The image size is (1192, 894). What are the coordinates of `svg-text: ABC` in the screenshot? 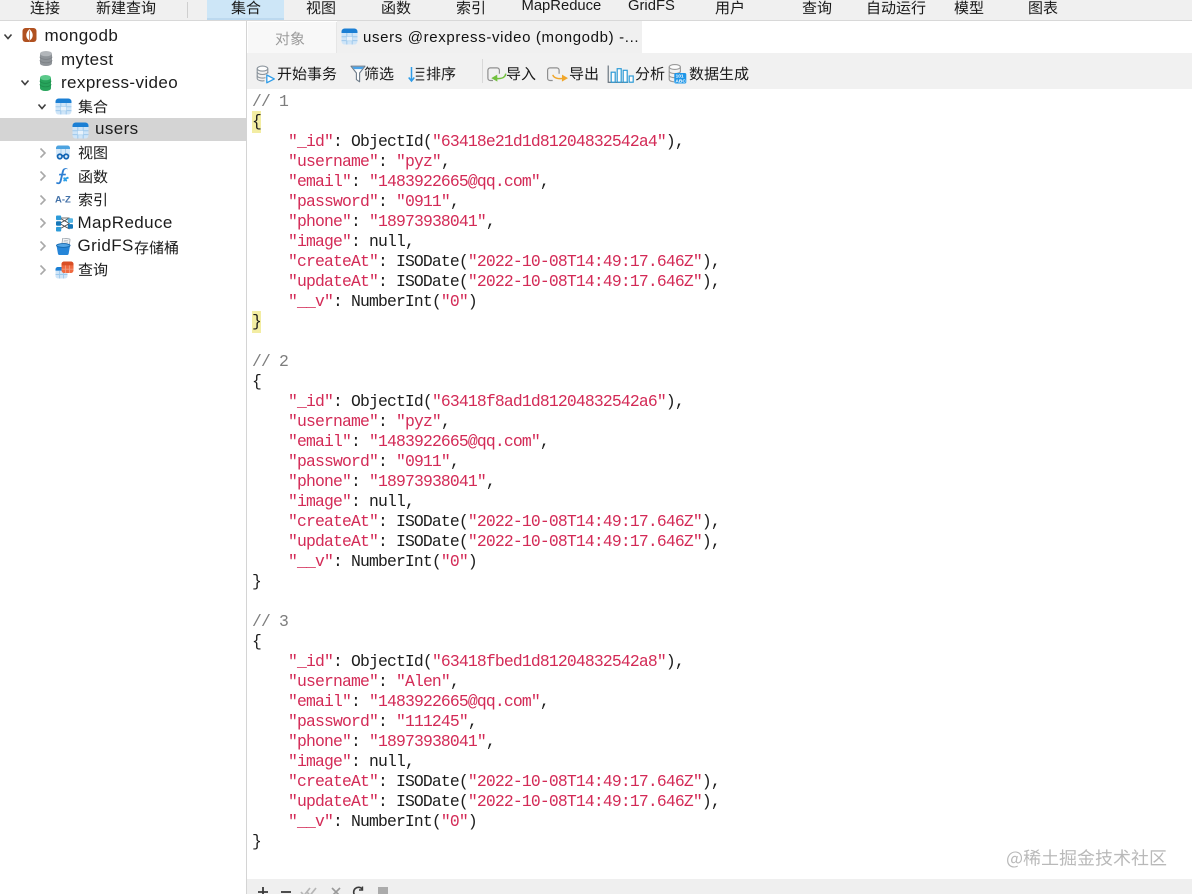 It's located at (680, 81).